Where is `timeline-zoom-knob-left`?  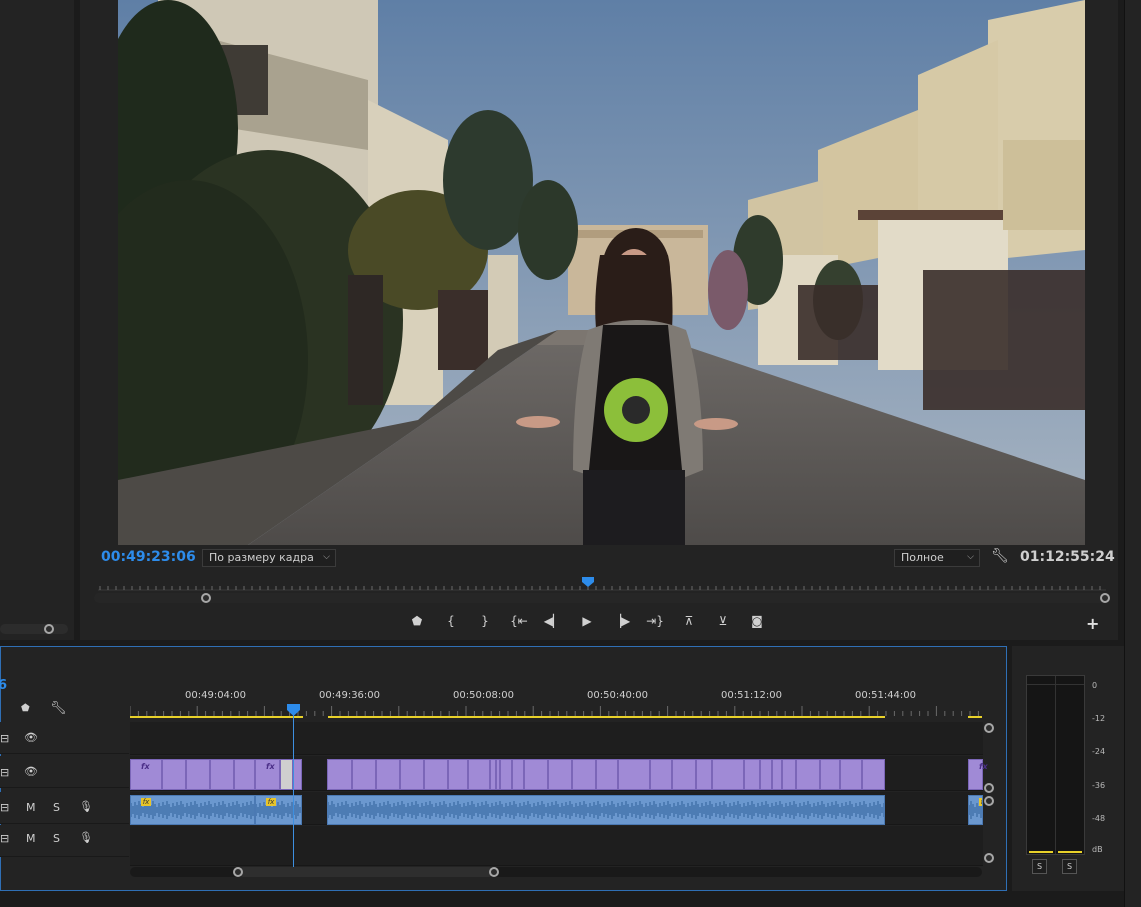
timeline-zoom-knob-left is located at coordinates (238, 872).